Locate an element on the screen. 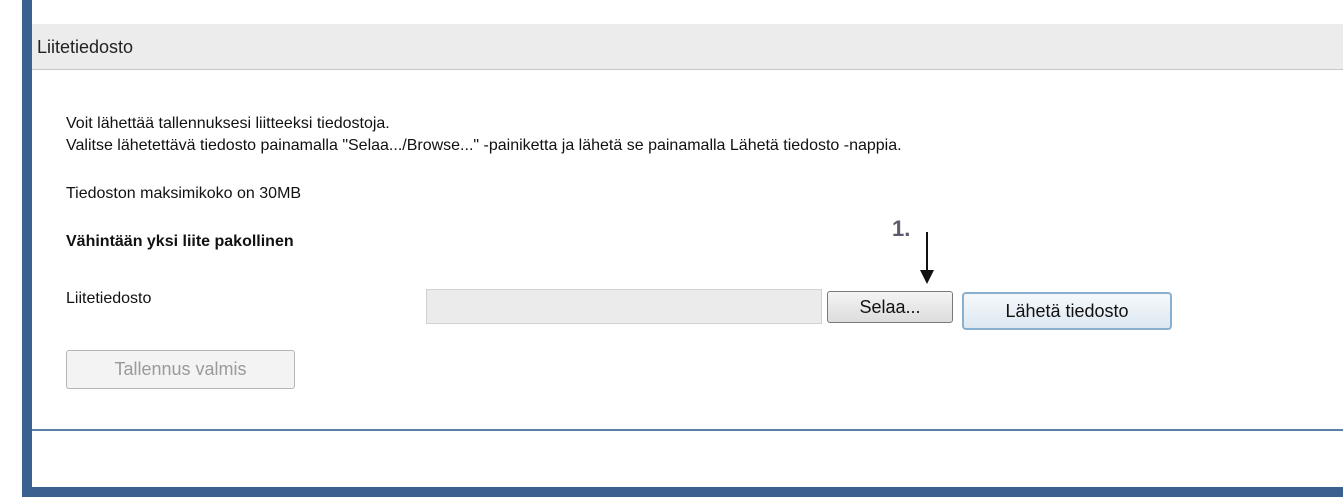 The image size is (1343, 497). max-size-text: Tiedoston maksimikoko on 30MB is located at coordinates (184, 193).